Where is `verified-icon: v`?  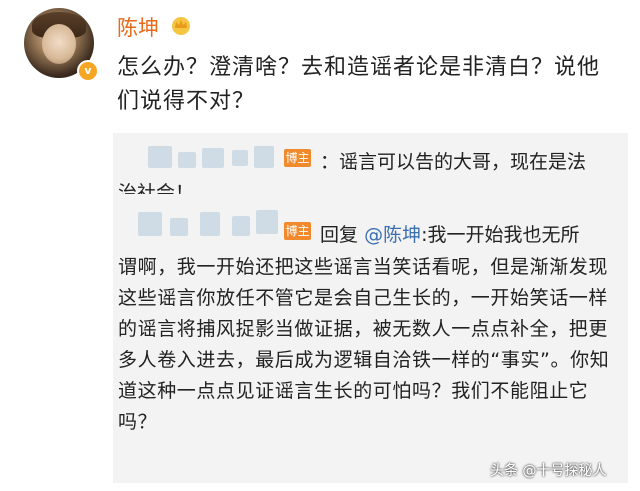 verified-icon: v is located at coordinates (88, 71).